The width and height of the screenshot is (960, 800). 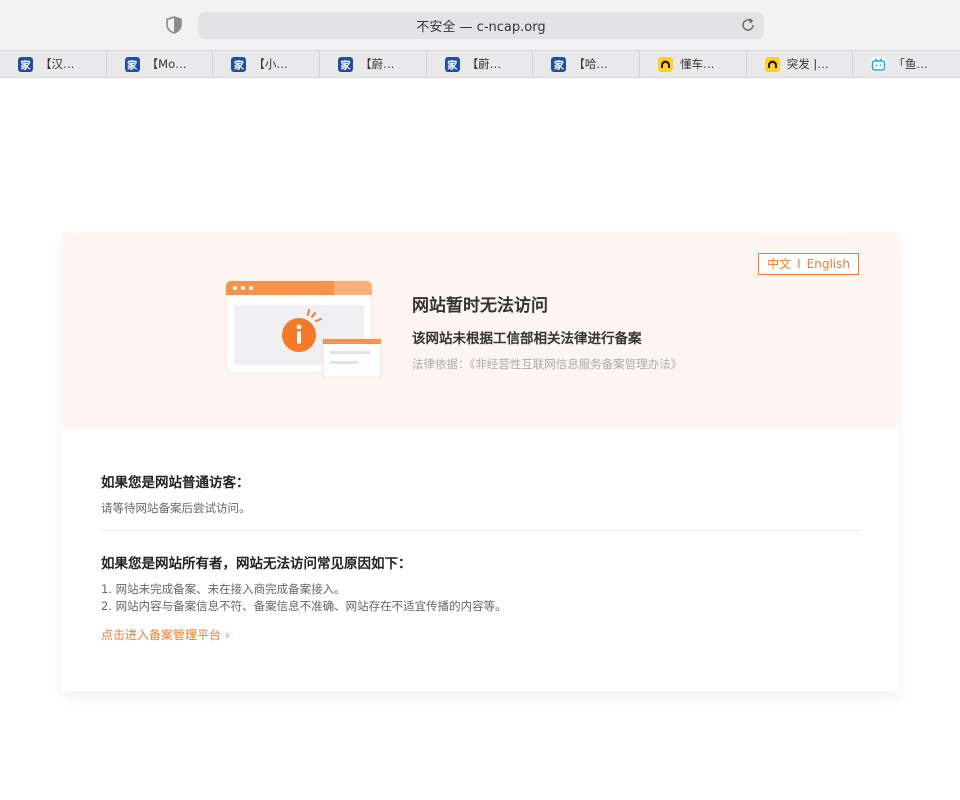 What do you see at coordinates (223, 589) in the screenshot?
I see `reason-item: 1. 网站未完成备案、未在接入商完成备案接入。` at bounding box center [223, 589].